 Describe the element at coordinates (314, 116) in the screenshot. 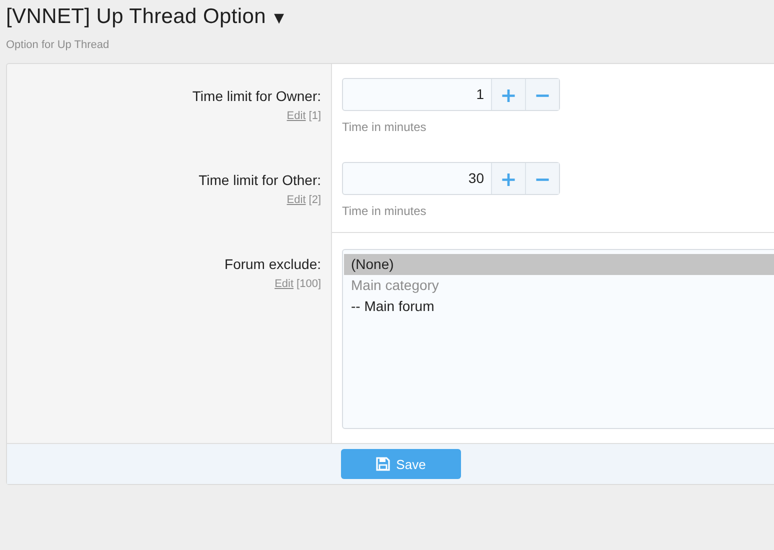

I see `display-order: [1]` at that location.